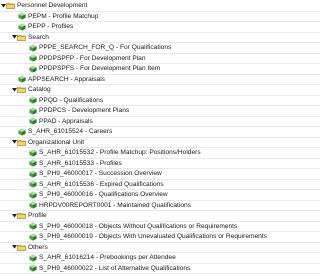 This screenshot has height=274, width=320. What do you see at coordinates (103, 195) in the screenshot?
I see `tree-item-label: S_PH9_46000016 - Qualifications Overview` at bounding box center [103, 195].